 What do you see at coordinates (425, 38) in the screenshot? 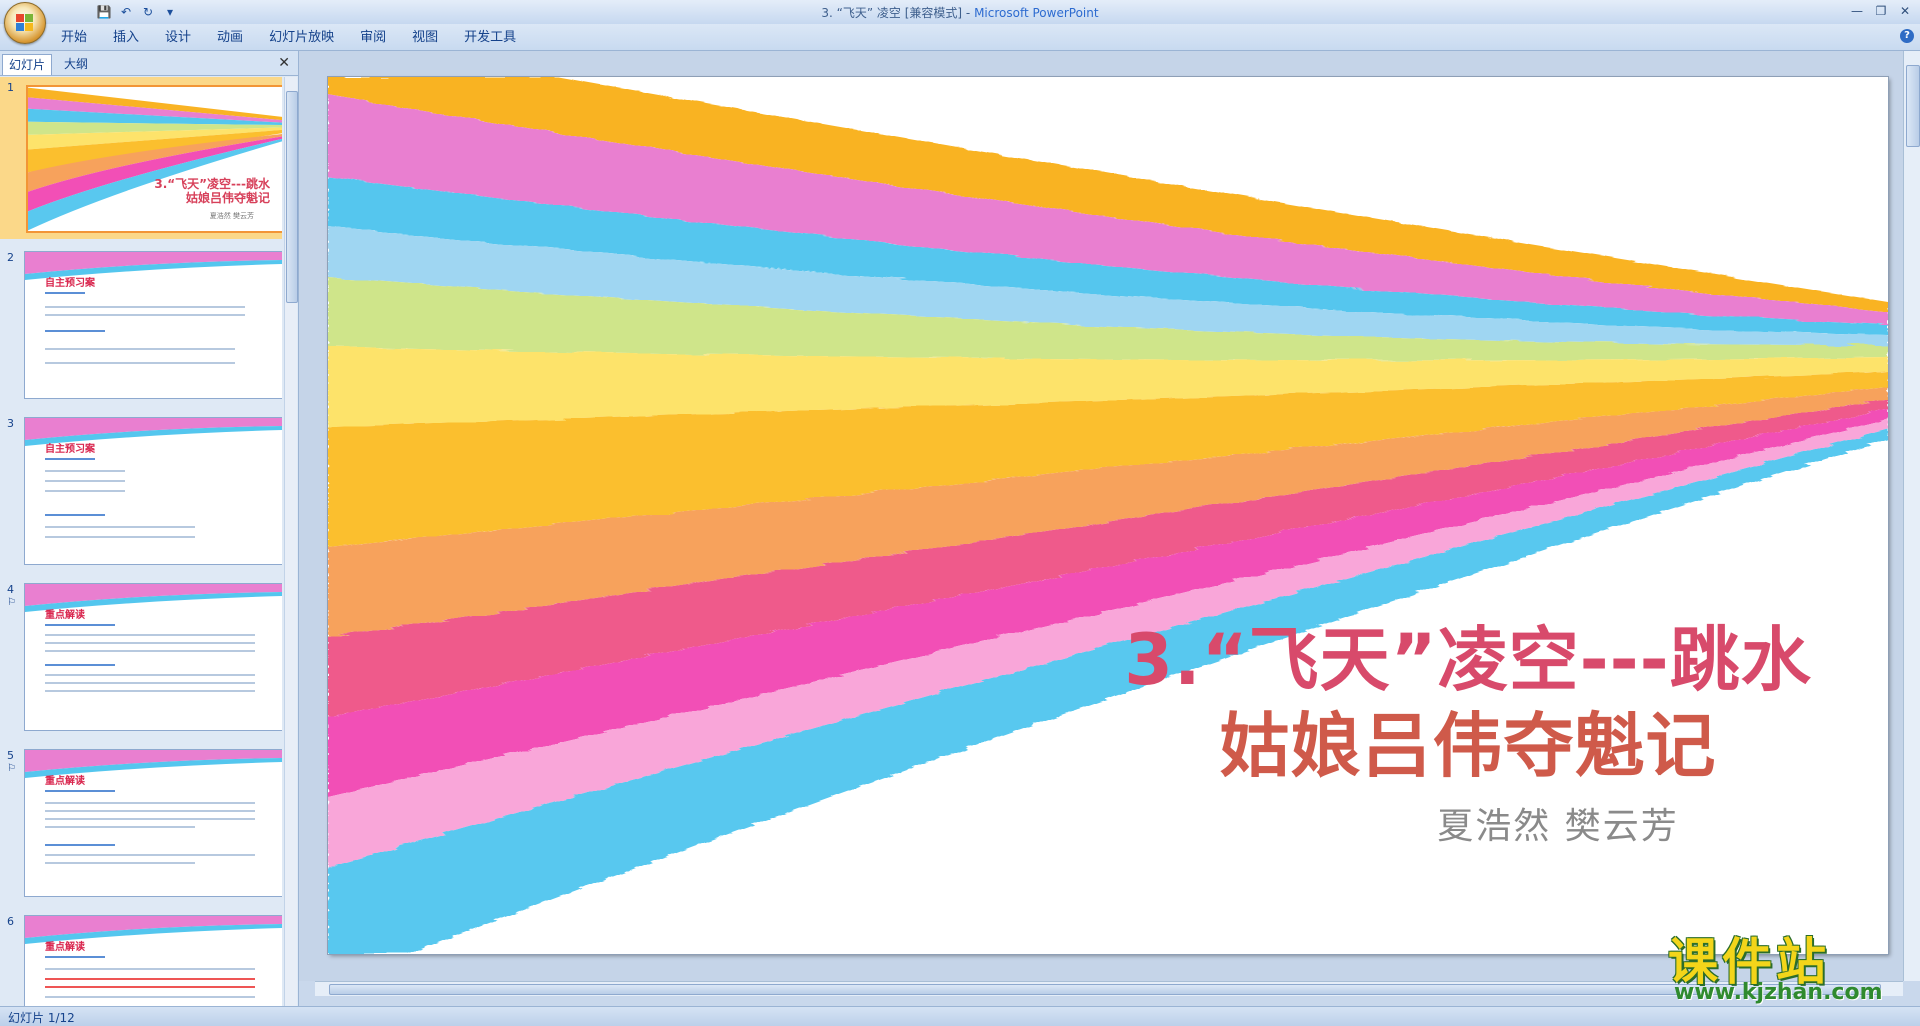
I see `tab-view: 视图` at bounding box center [425, 38].